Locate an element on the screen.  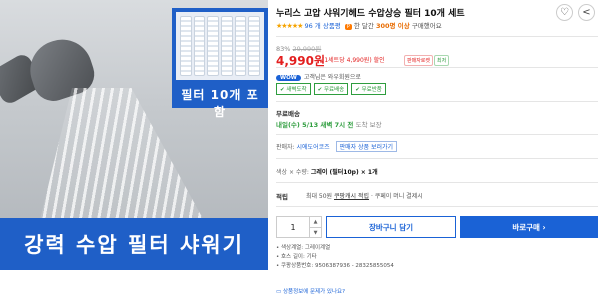
benefit-free-return: ✔ 무료반품 is located at coordinates (368, 89).